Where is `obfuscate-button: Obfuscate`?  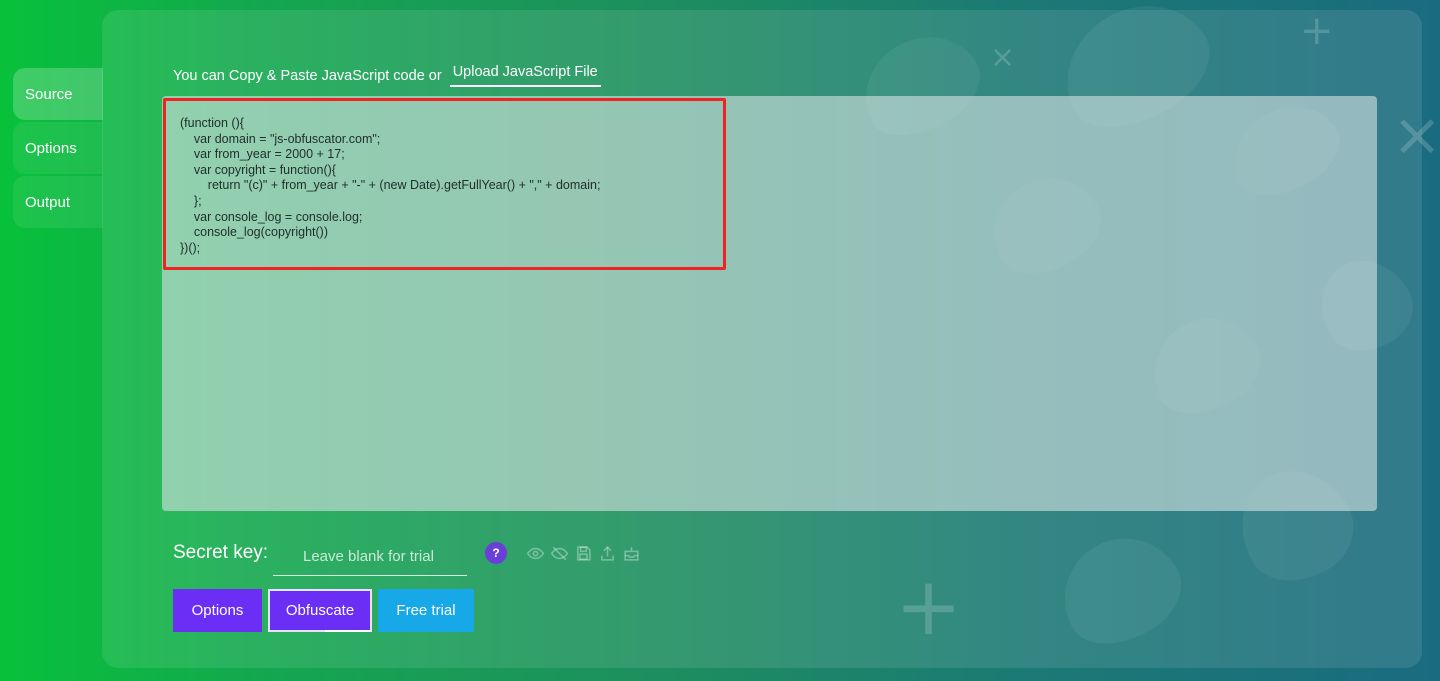 obfuscate-button: Obfuscate is located at coordinates (320, 610).